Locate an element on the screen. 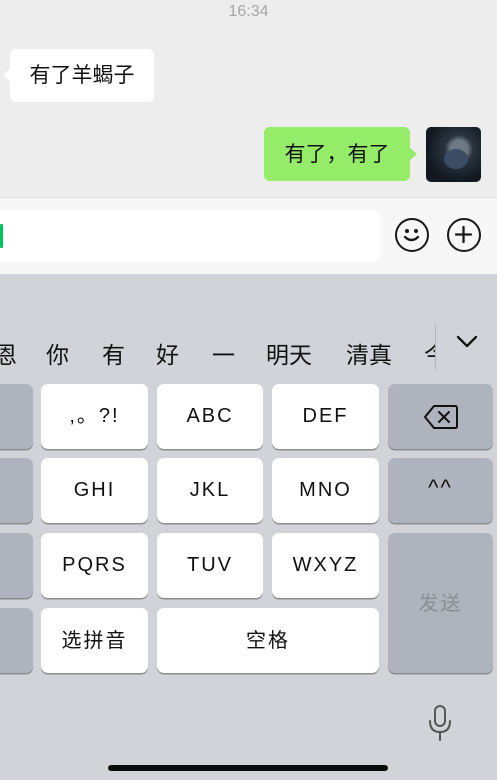  tuv-key: TUV is located at coordinates (210, 565).